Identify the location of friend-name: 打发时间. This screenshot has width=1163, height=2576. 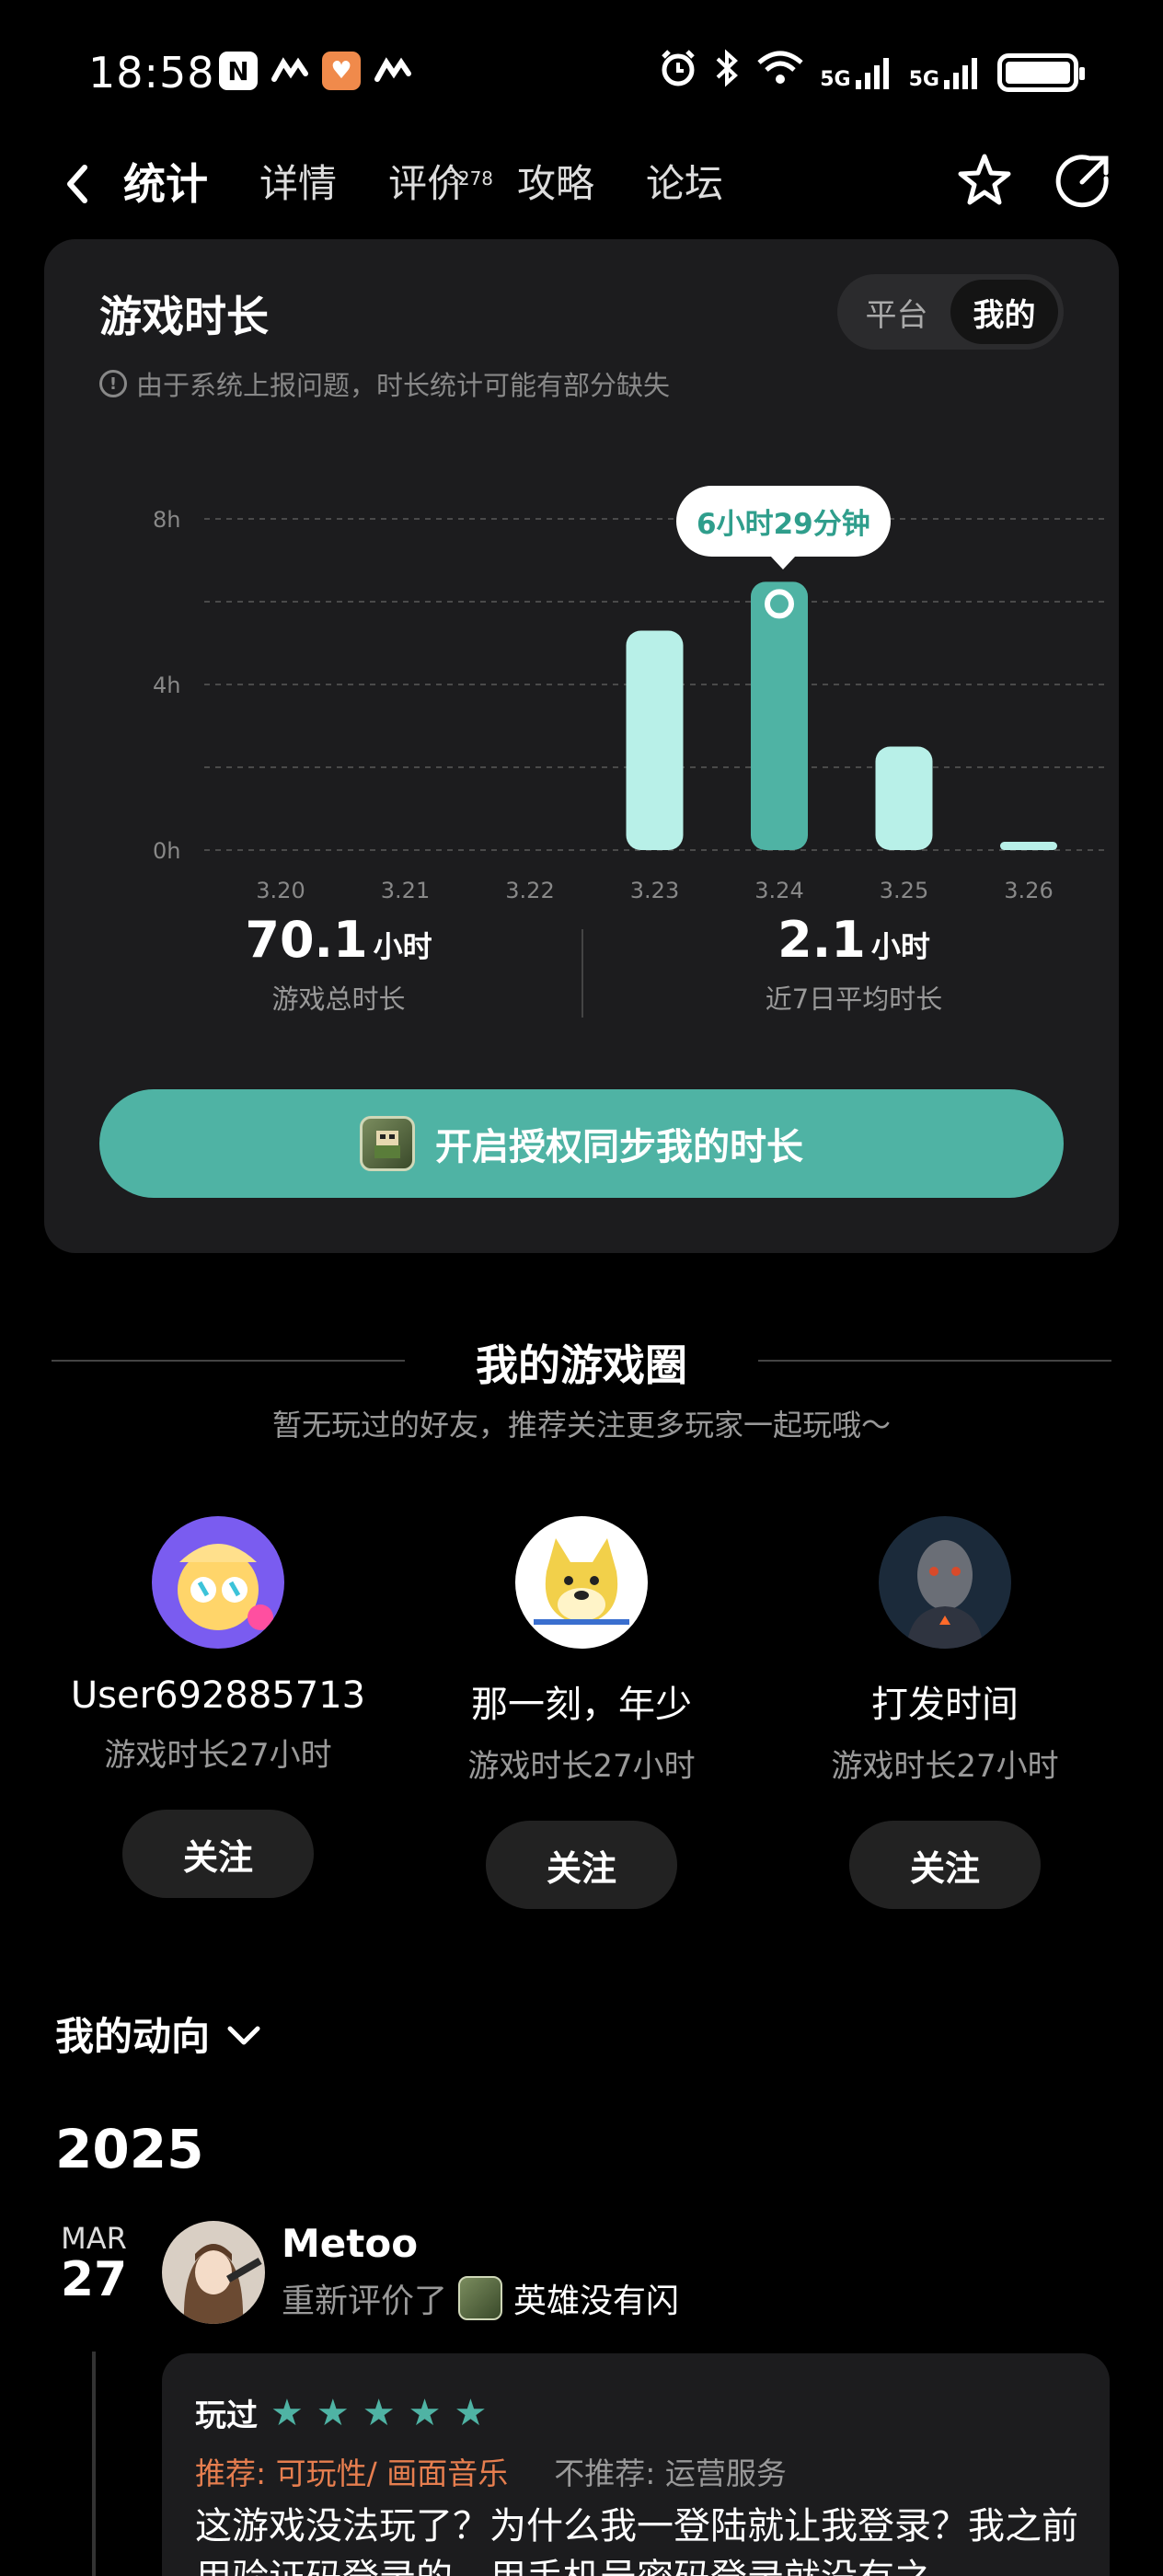
(945, 1705).